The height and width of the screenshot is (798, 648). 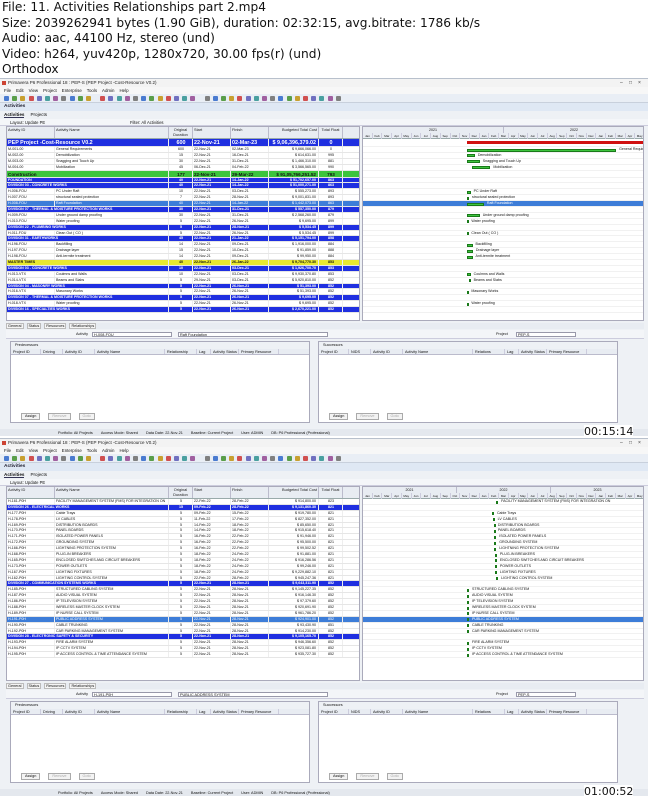 I want to click on panel-column-header: Driving, so click(x=52, y=351).